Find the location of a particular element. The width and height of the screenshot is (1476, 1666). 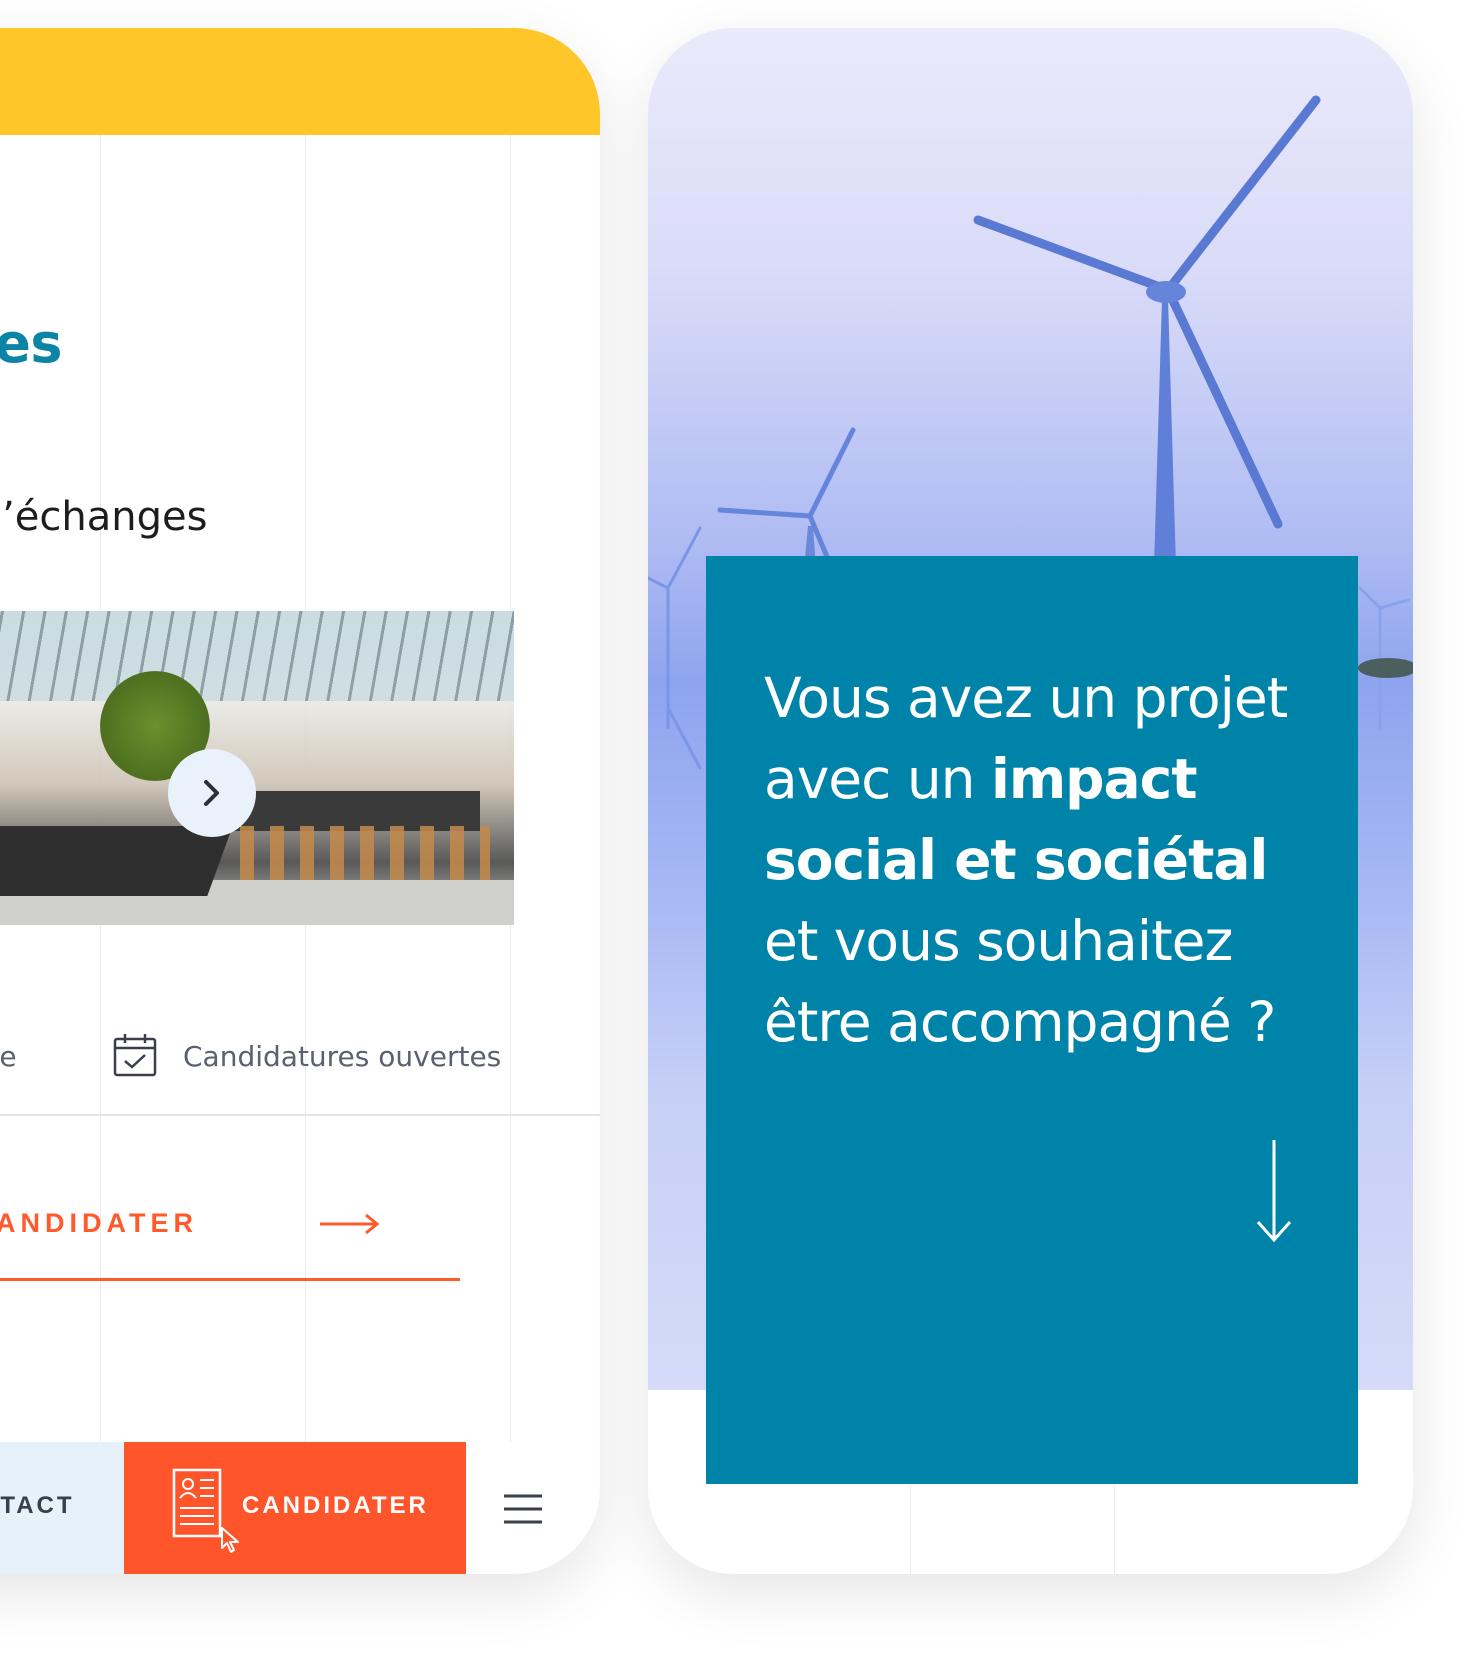

apply-link-label: ANDIDATER is located at coordinates (99, 1223).